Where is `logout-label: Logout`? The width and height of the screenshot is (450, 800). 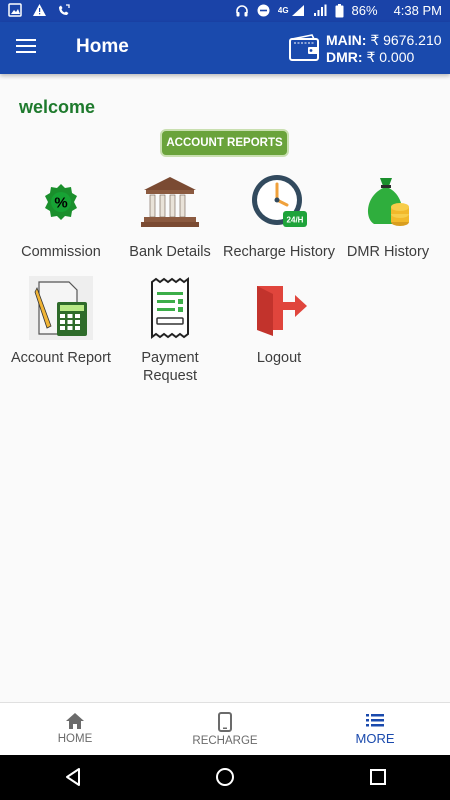
logout-label: Logout is located at coordinates (279, 358).